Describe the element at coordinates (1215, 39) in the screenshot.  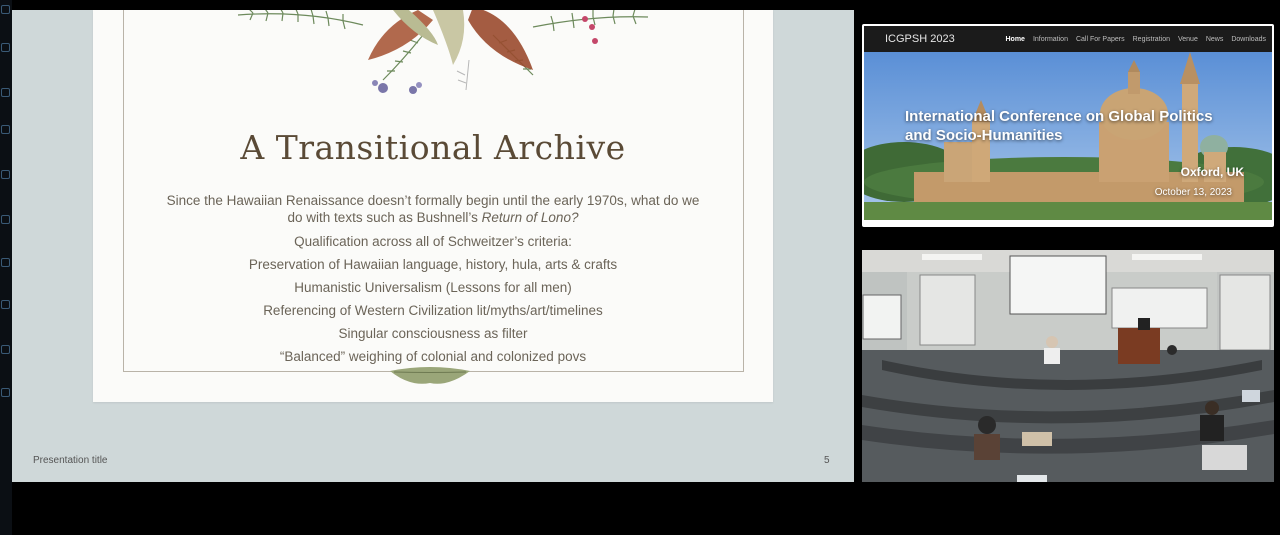
I see `nav-news: News` at that location.